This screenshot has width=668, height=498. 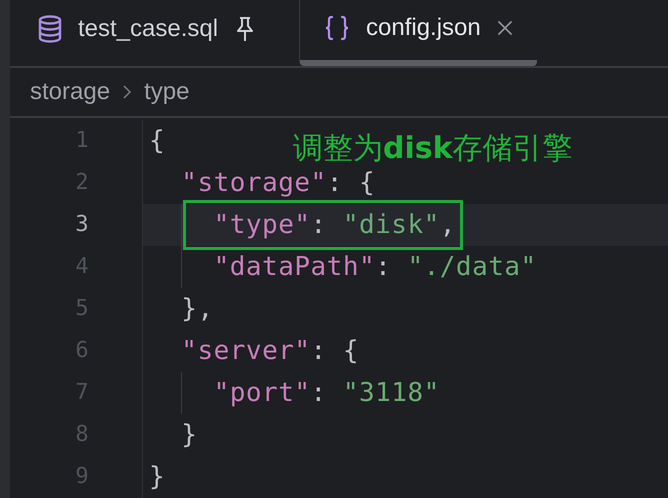 What do you see at coordinates (246, 351) in the screenshot?
I see `json-key: "server"` at bounding box center [246, 351].